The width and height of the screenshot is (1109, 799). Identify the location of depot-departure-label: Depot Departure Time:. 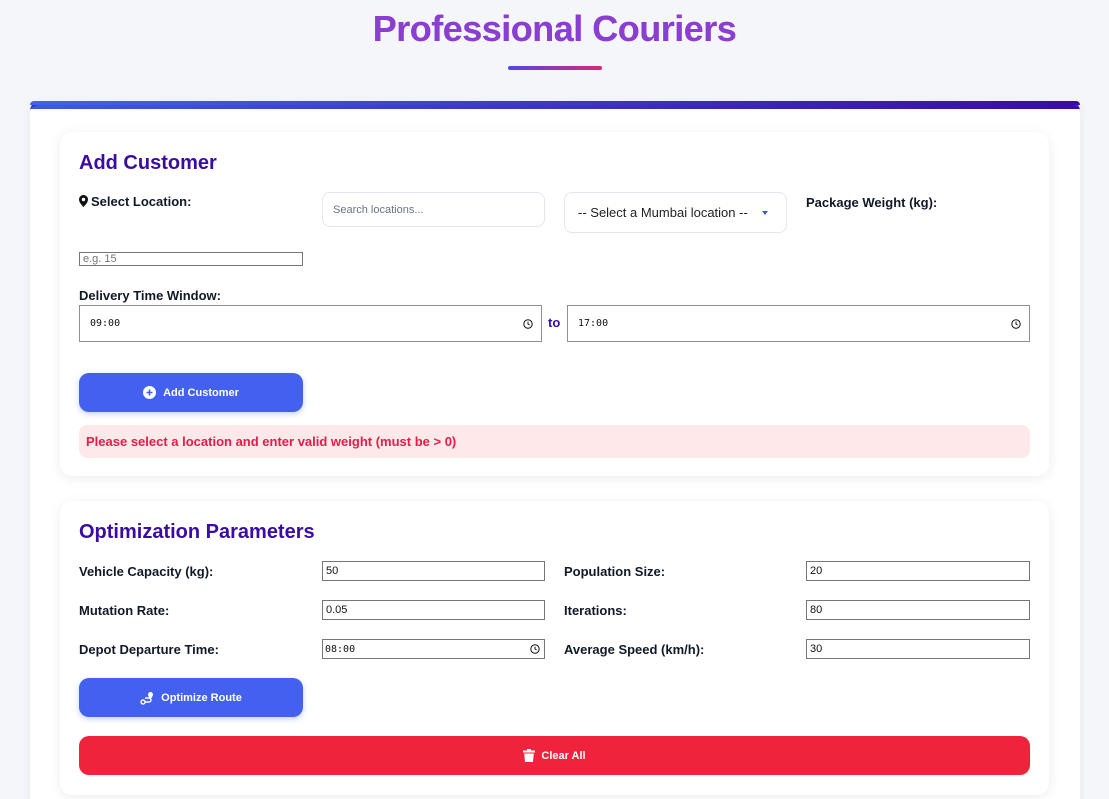
(149, 649).